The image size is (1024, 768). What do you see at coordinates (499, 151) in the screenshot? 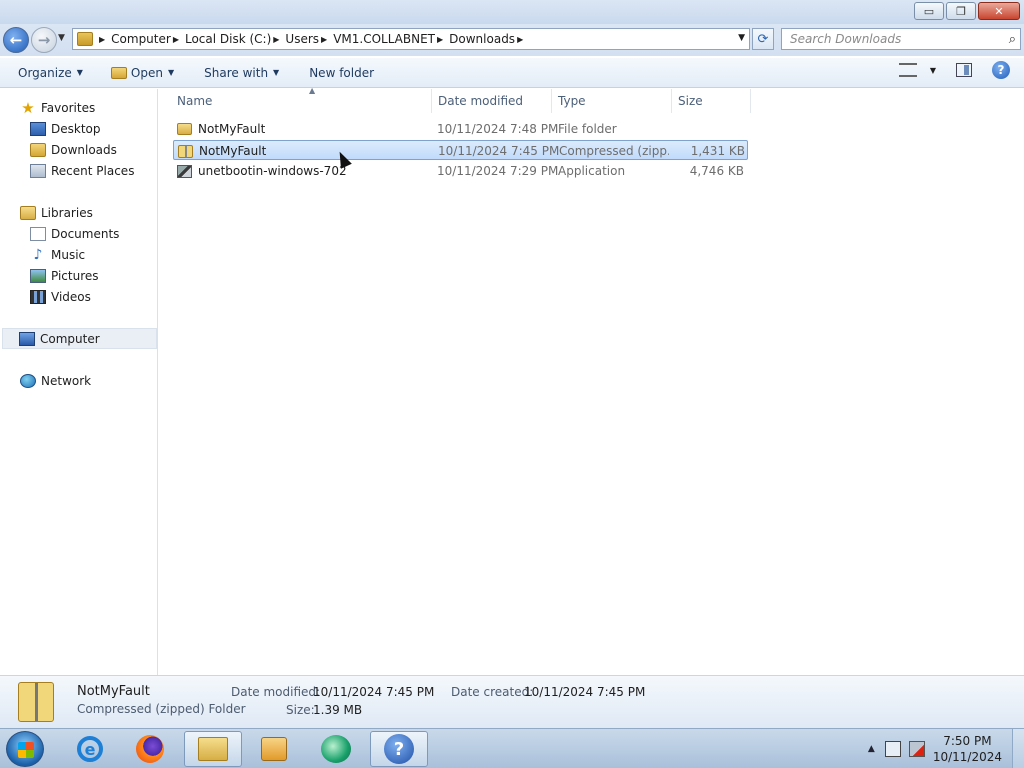
I see `file-date: 10/11/2024 7:45 PM` at bounding box center [499, 151].